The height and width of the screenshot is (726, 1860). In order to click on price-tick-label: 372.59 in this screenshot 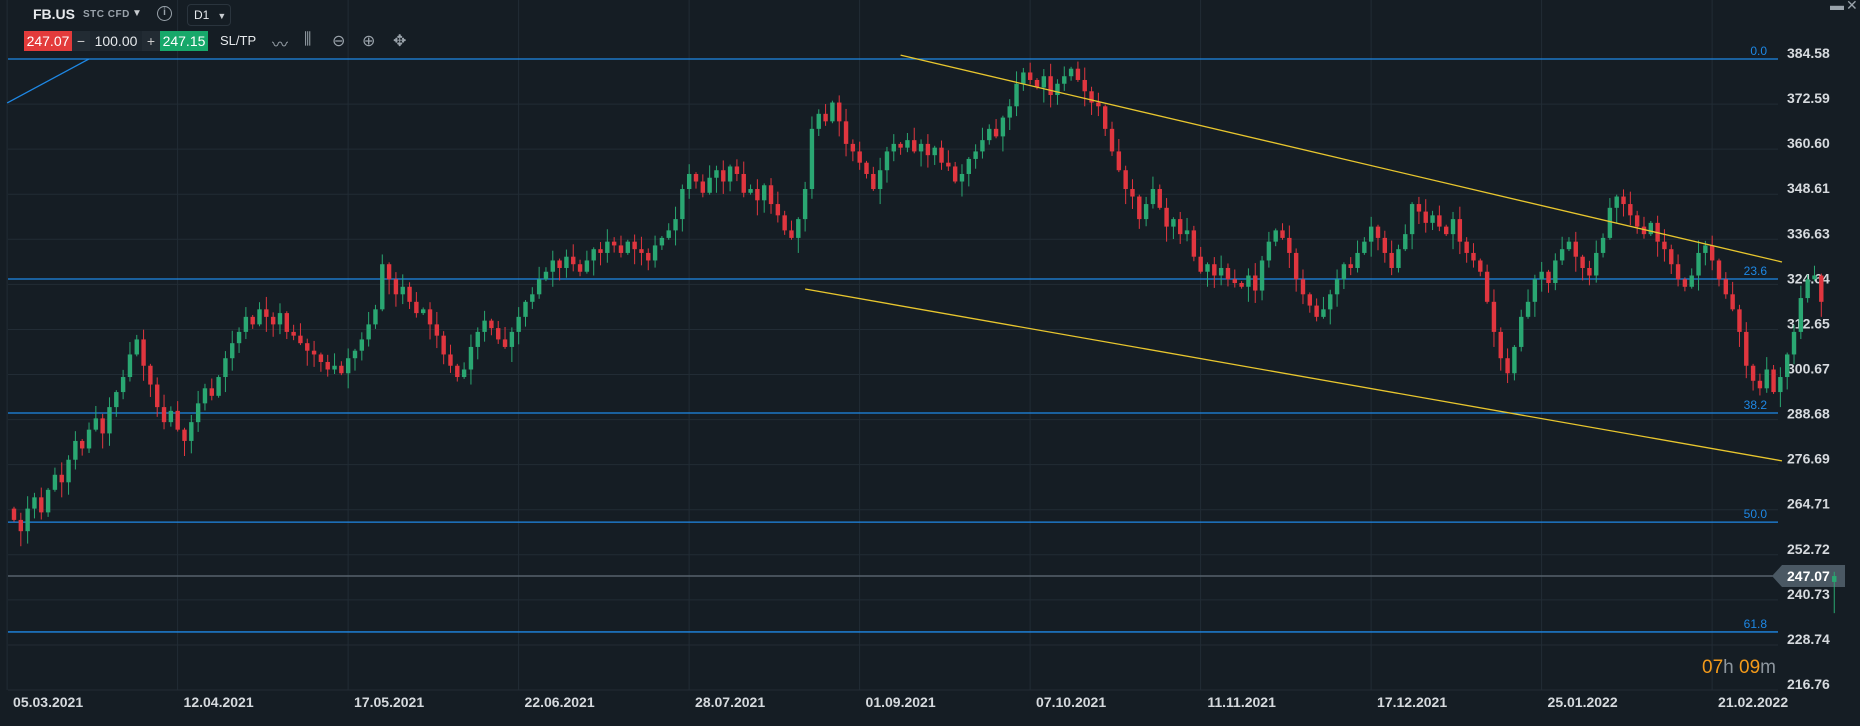, I will do `click(1808, 98)`.